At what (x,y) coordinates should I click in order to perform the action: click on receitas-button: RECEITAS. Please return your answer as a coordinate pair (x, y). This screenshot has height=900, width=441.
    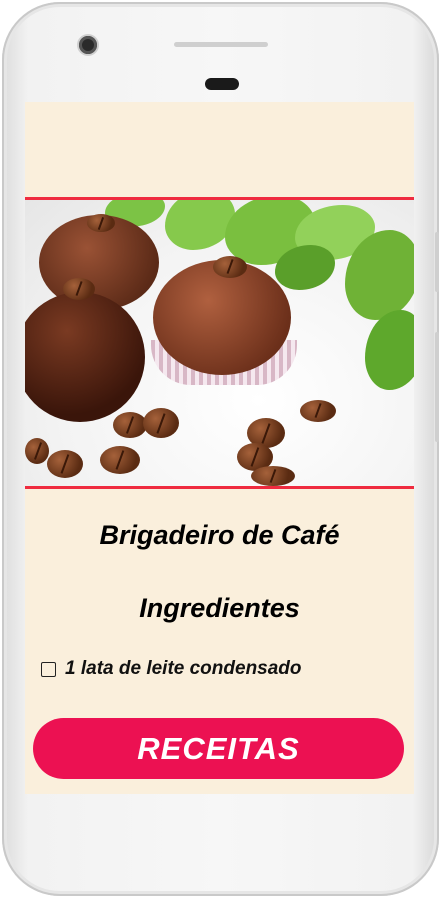
    Looking at the image, I should click on (218, 748).